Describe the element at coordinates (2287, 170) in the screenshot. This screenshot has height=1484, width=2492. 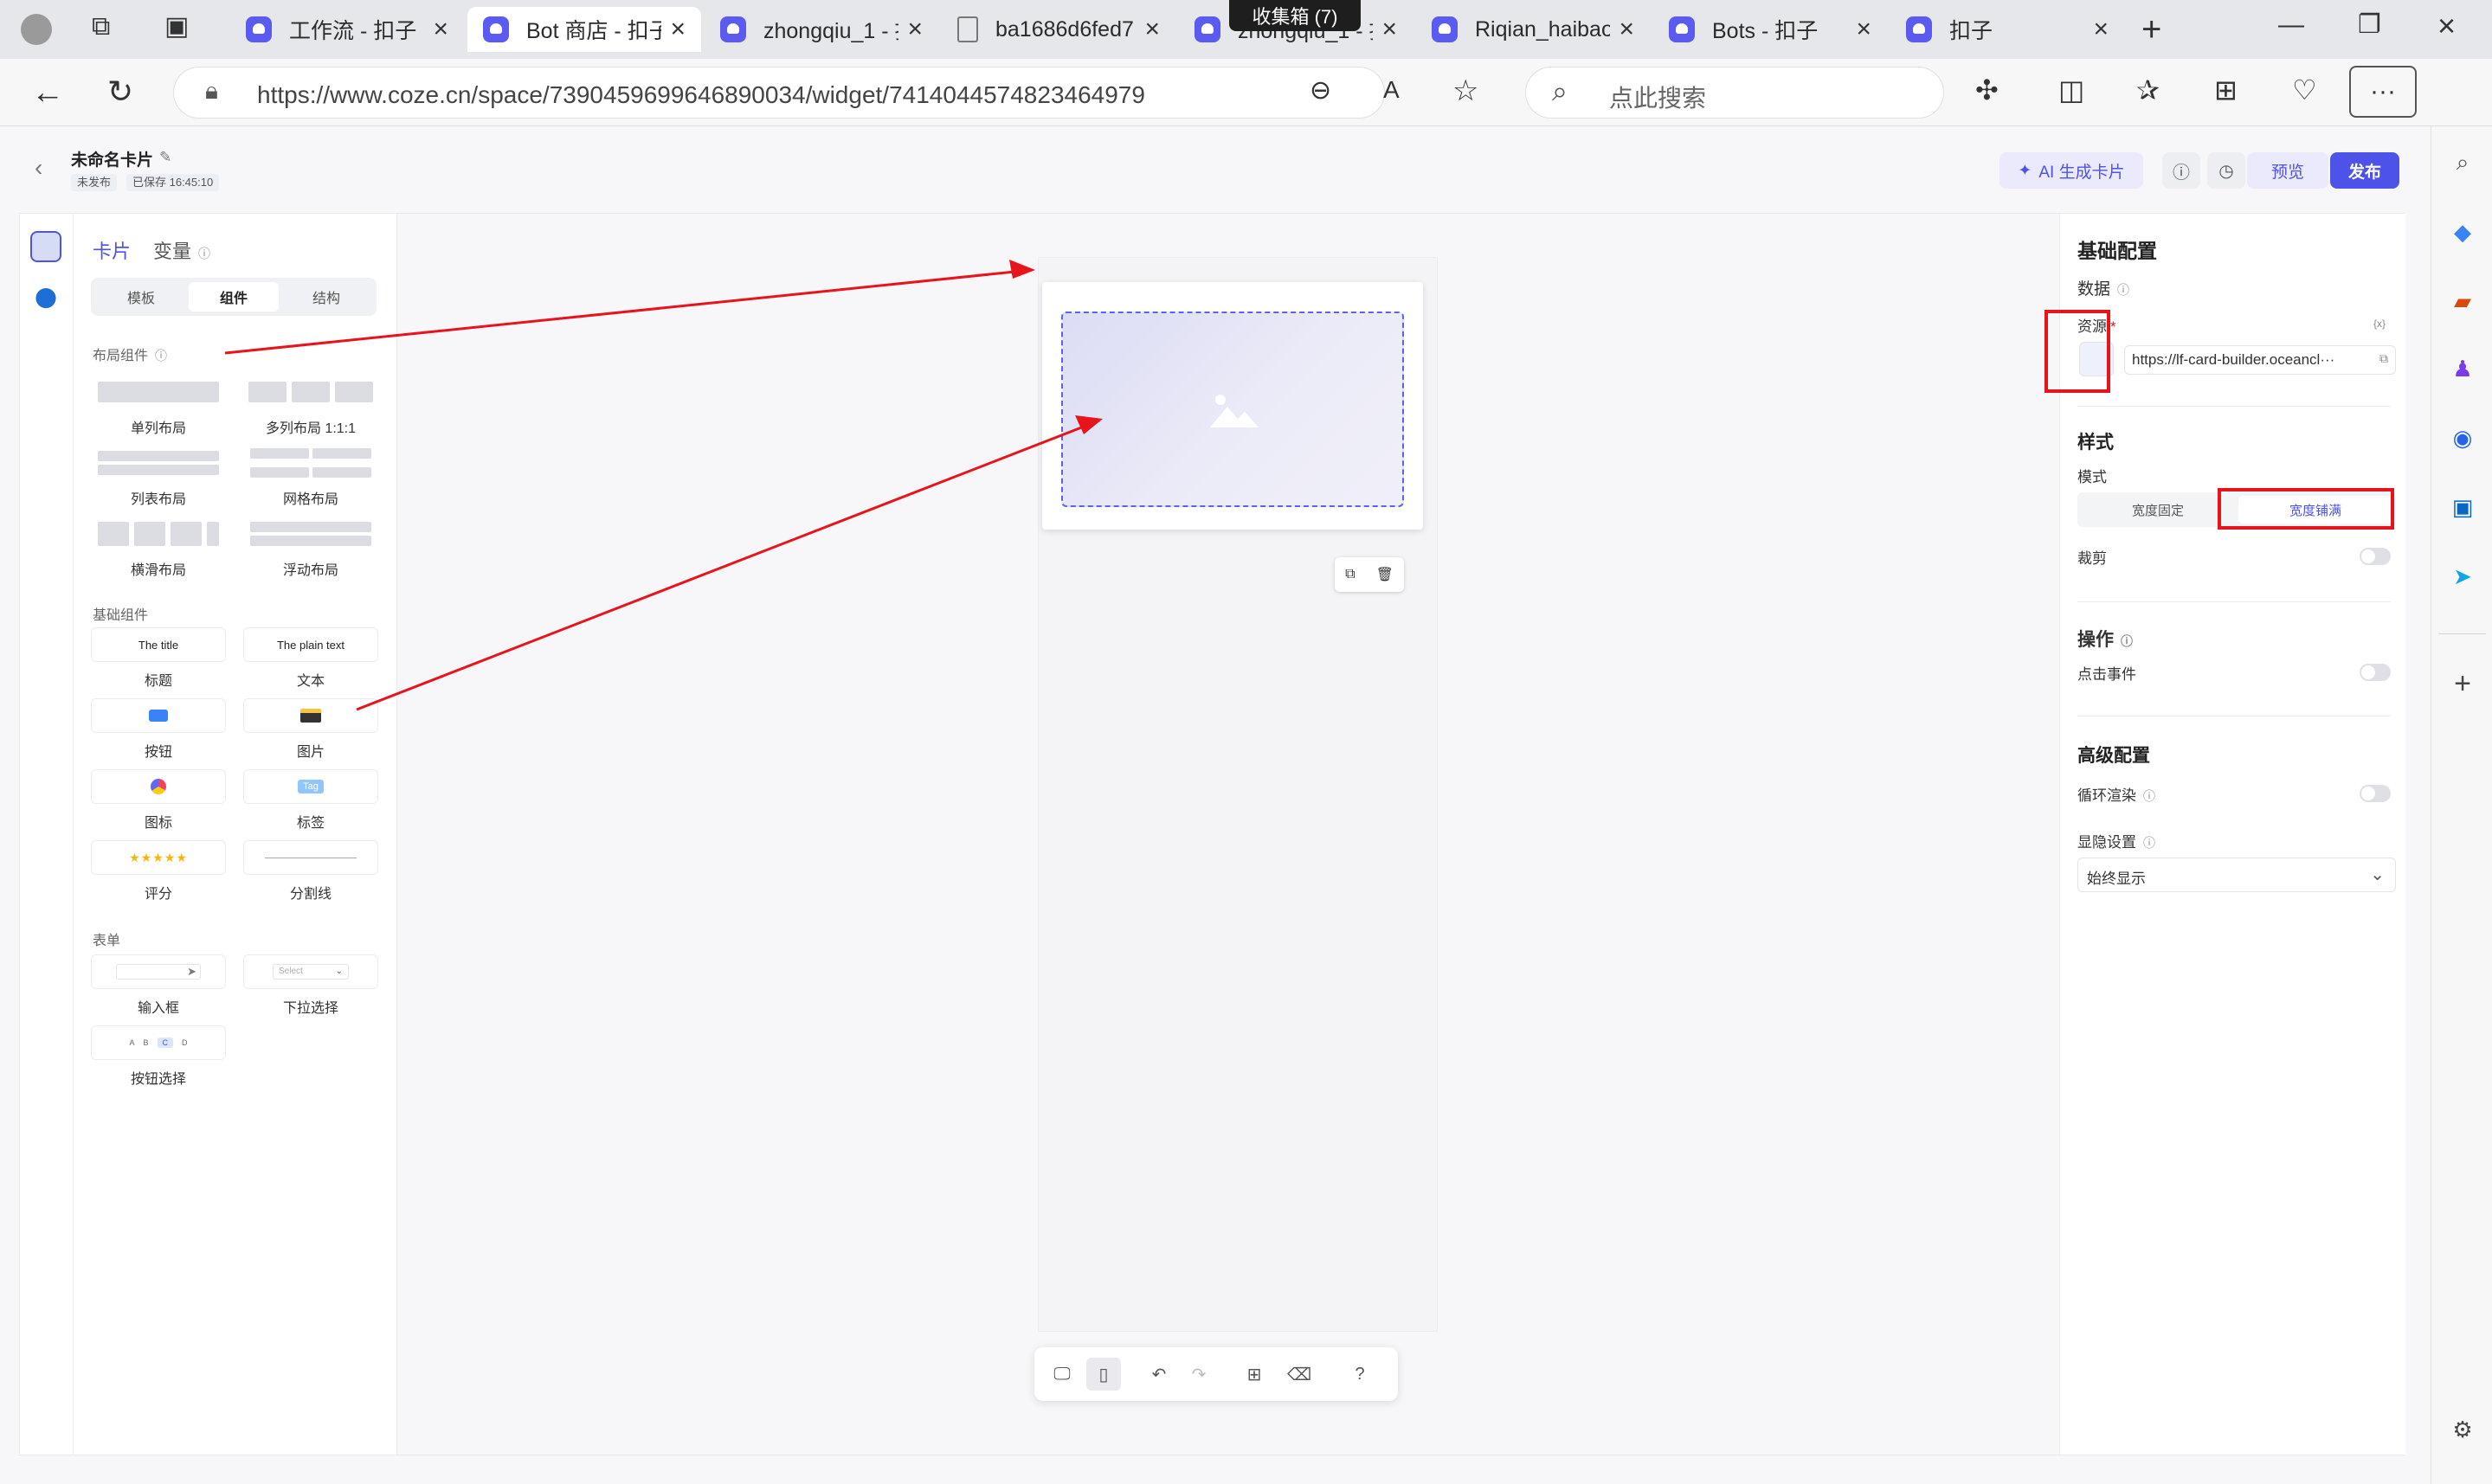
I see `preview-button: 预览` at that location.